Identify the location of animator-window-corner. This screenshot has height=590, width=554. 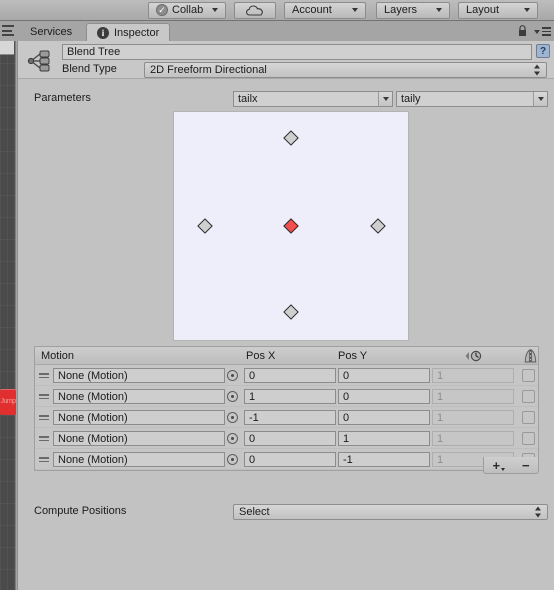
(7, 48).